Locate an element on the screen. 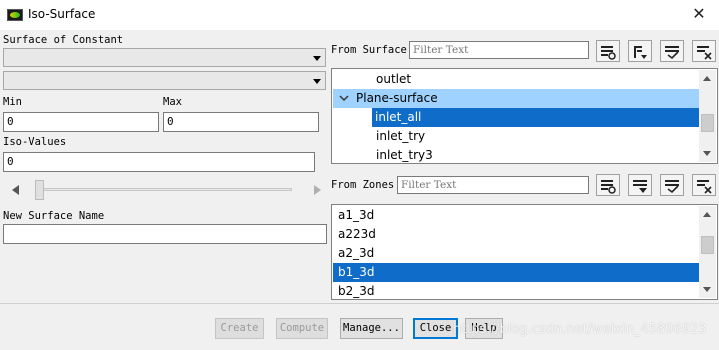 The height and width of the screenshot is (350, 719). list-item-label: Plane-surface is located at coordinates (397, 98).